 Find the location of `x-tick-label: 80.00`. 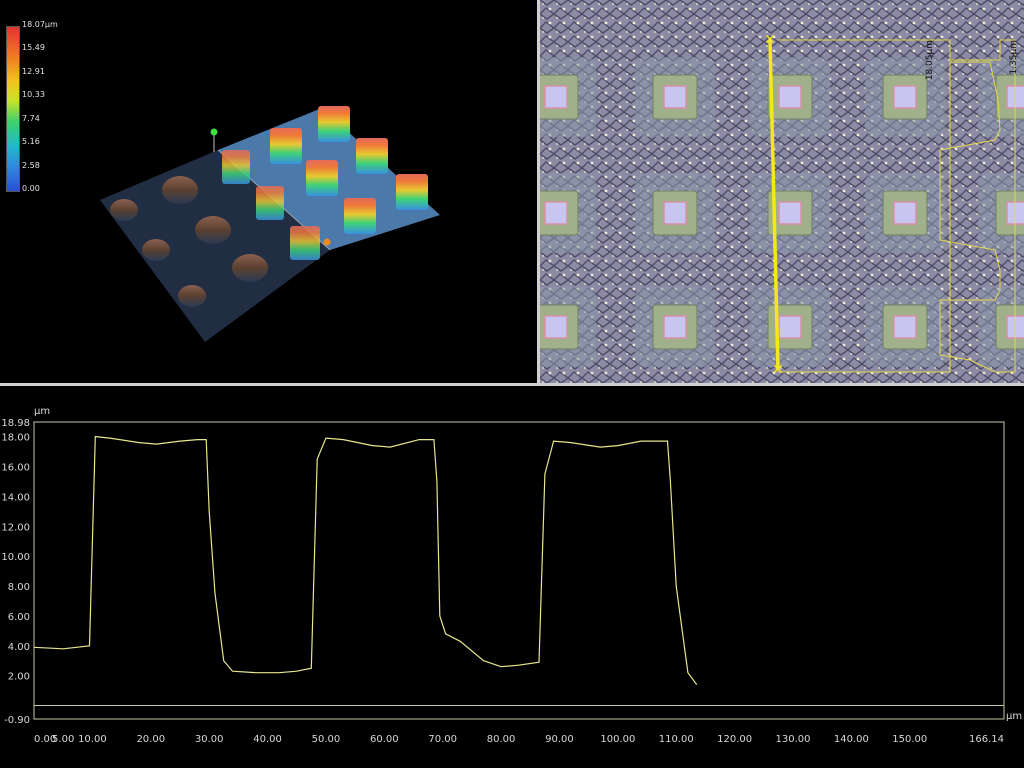

x-tick-label: 80.00 is located at coordinates (501, 739).